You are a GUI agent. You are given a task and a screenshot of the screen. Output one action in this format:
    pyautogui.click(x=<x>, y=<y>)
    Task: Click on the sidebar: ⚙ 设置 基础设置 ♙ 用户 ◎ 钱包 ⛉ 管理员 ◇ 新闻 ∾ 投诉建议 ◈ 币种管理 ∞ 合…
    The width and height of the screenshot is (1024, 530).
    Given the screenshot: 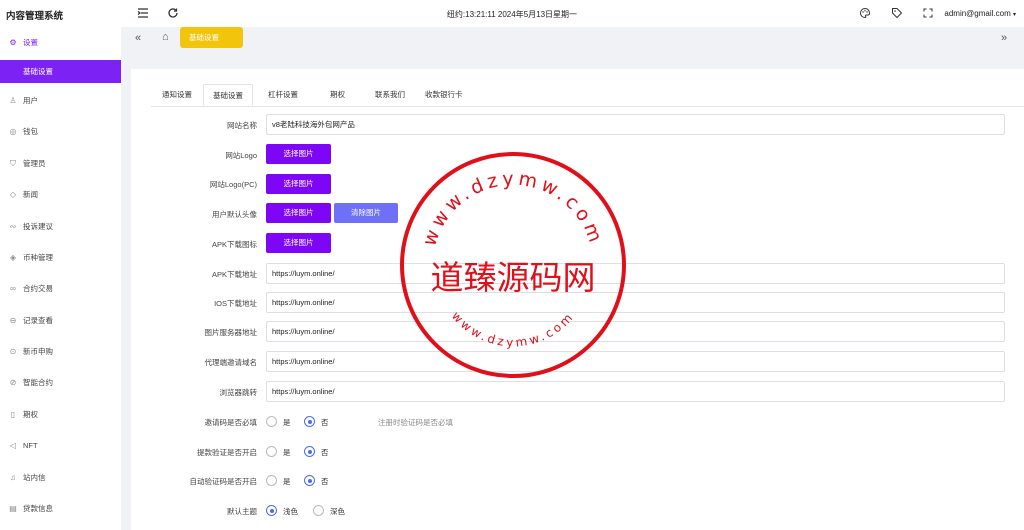 What is the action you would take?
    pyautogui.click(x=60, y=278)
    